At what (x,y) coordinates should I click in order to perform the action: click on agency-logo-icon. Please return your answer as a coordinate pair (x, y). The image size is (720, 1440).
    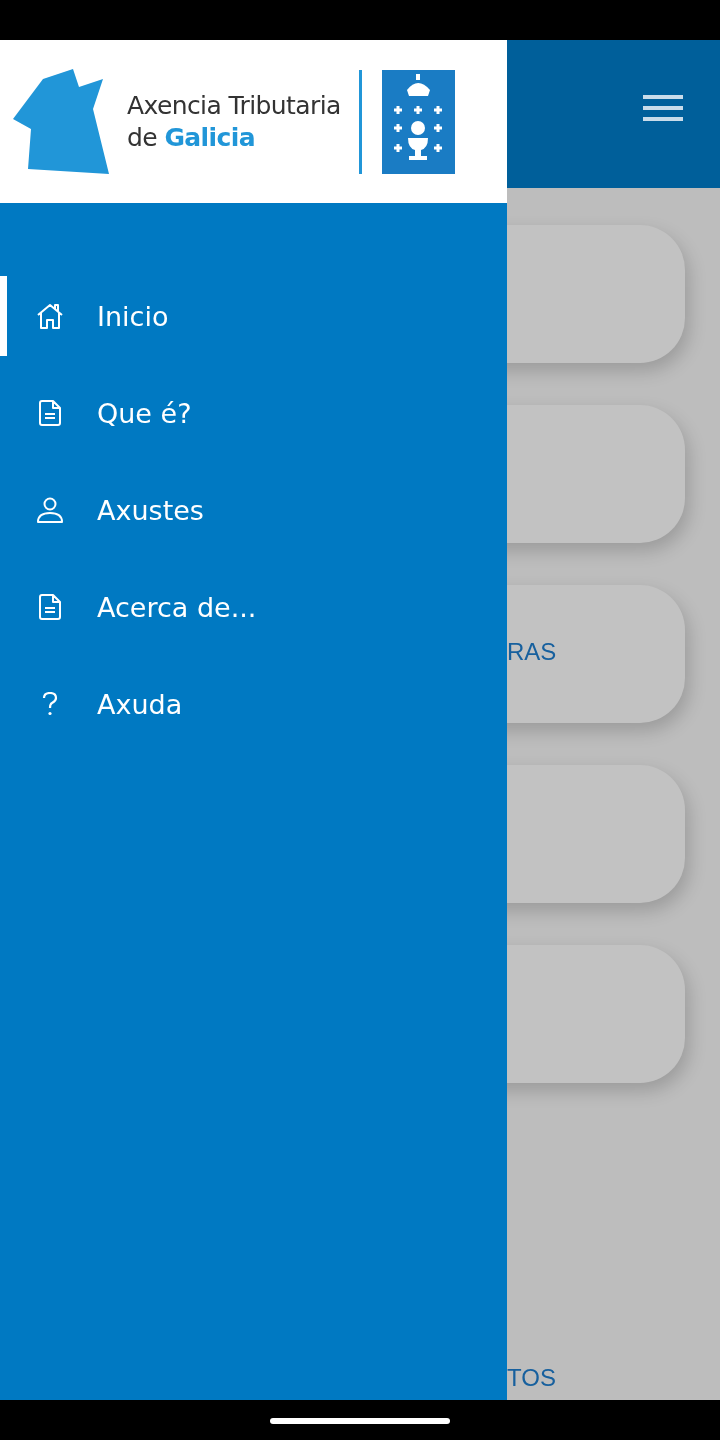
    Looking at the image, I should click on (61, 121).